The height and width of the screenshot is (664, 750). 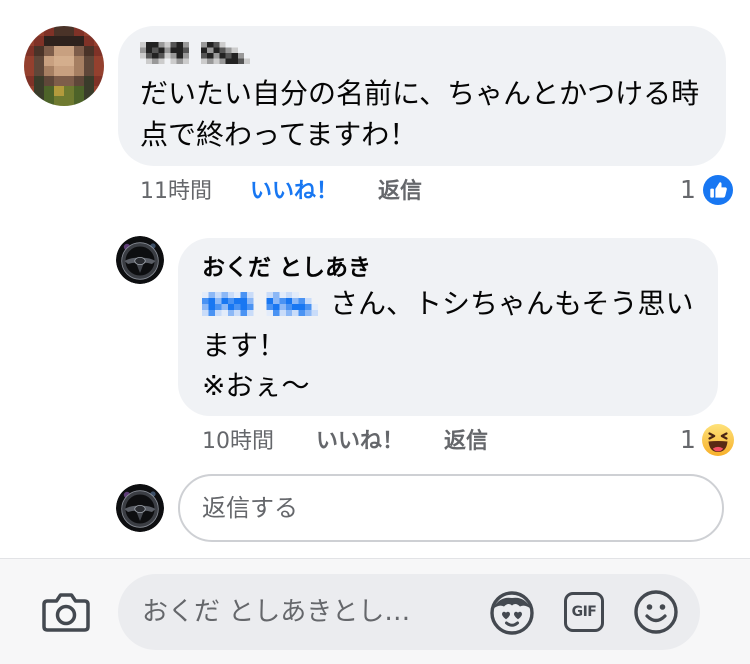 I want to click on gif-icon: GIF, so click(x=584, y=612).